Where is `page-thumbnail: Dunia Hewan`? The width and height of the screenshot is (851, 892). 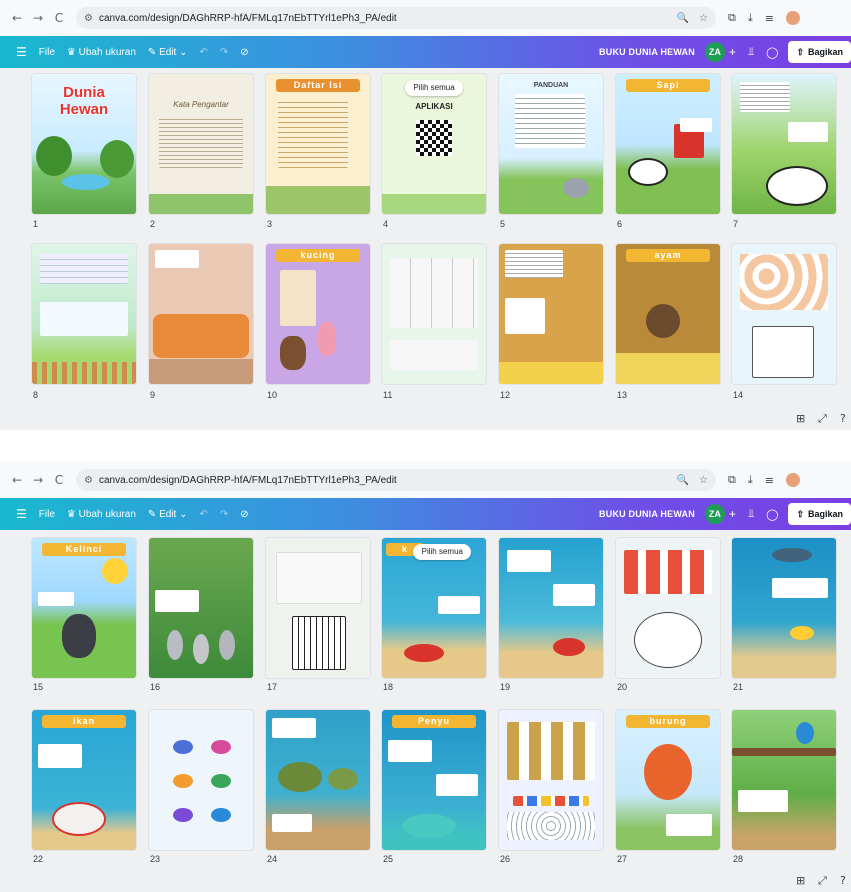 page-thumbnail: Dunia Hewan is located at coordinates (84, 144).